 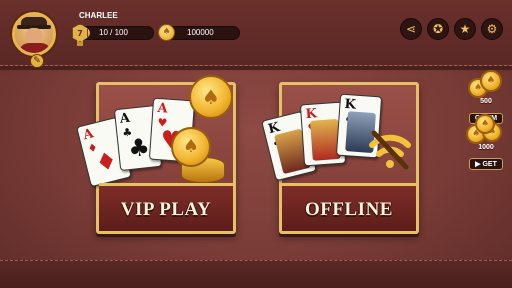 I want to click on settings-gear-icon: ⚙, so click(x=492, y=29).